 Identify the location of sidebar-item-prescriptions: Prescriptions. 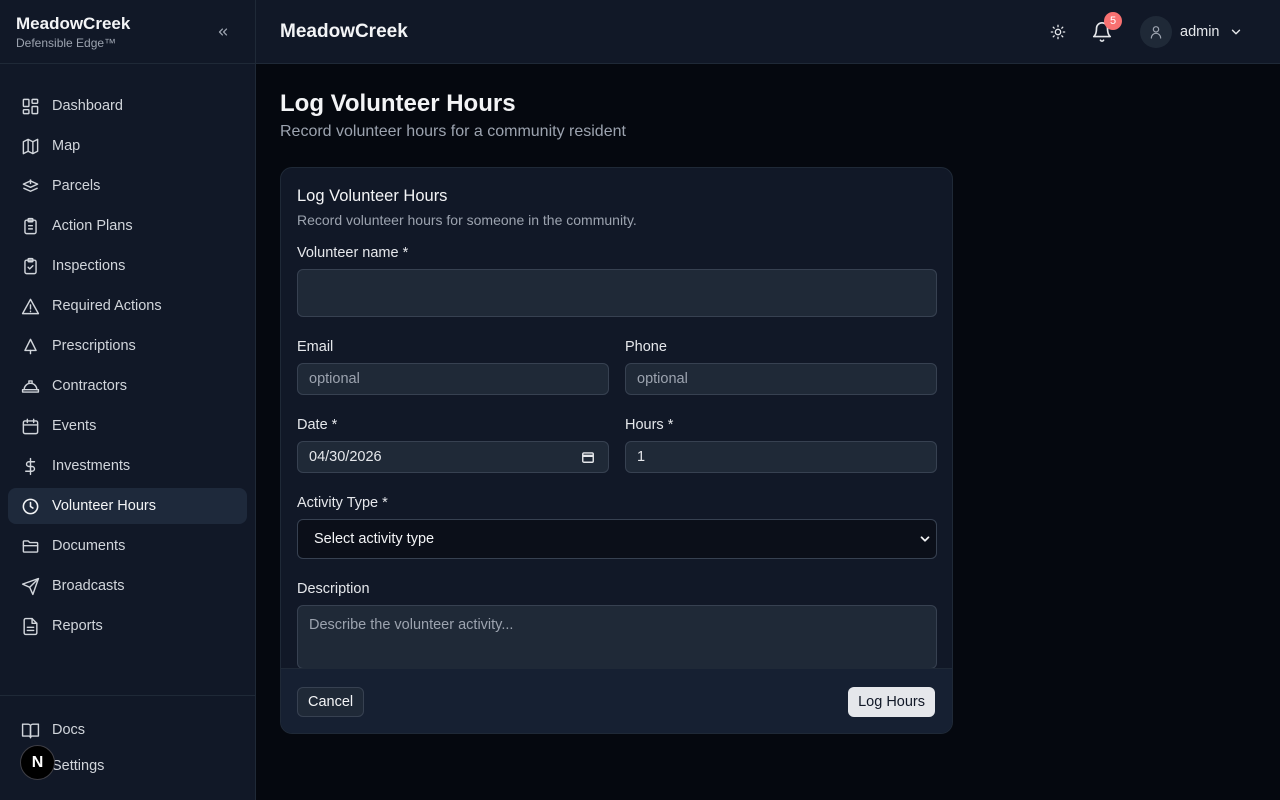
(127, 346).